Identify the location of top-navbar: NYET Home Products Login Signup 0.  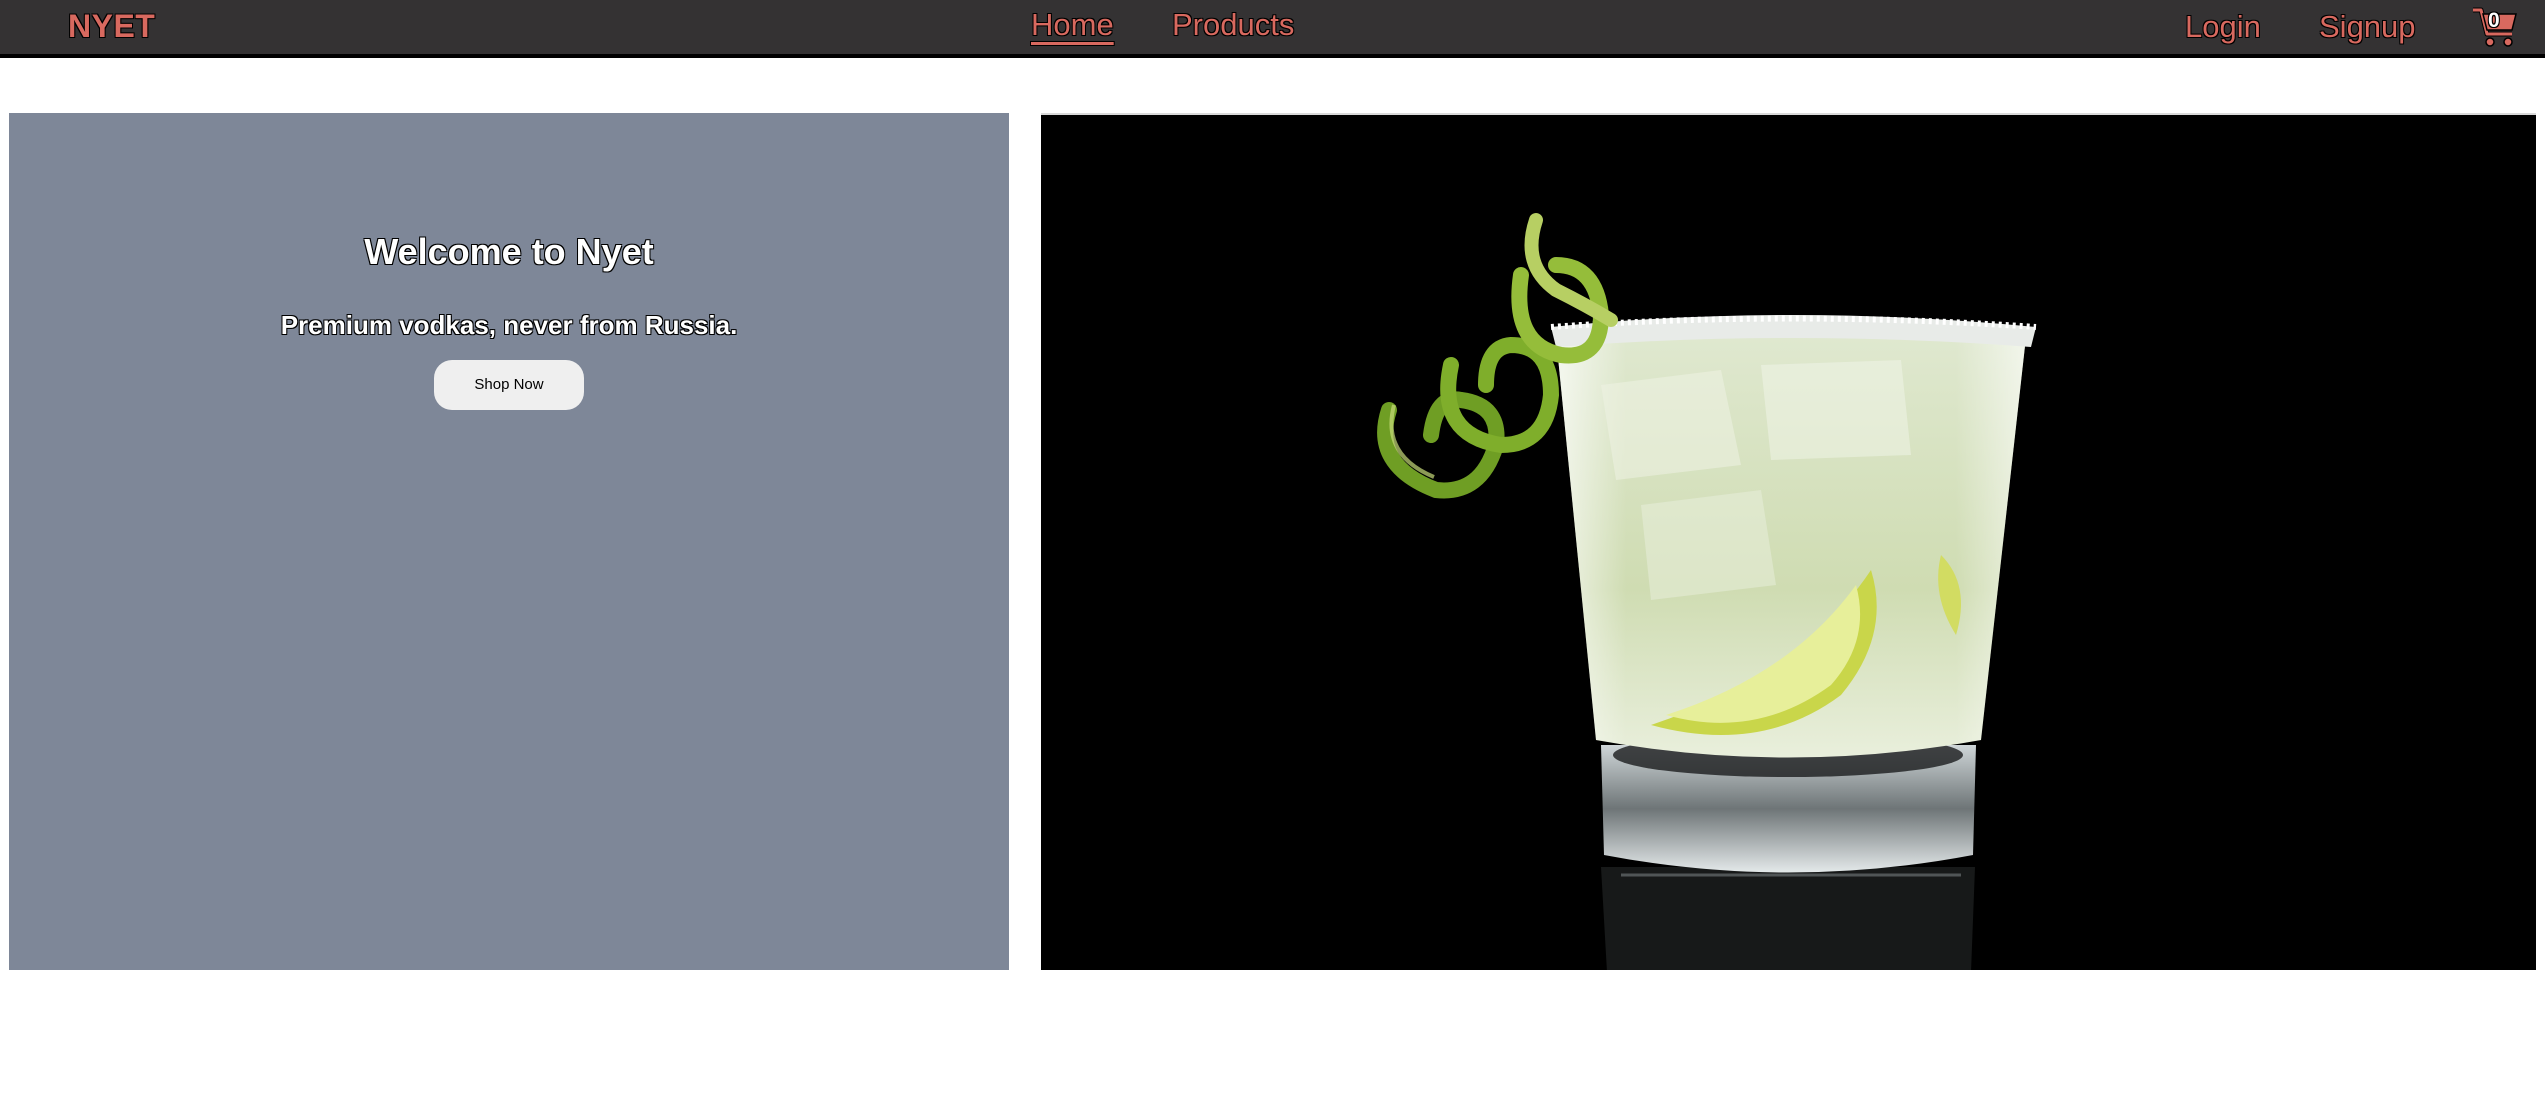
(1272, 29).